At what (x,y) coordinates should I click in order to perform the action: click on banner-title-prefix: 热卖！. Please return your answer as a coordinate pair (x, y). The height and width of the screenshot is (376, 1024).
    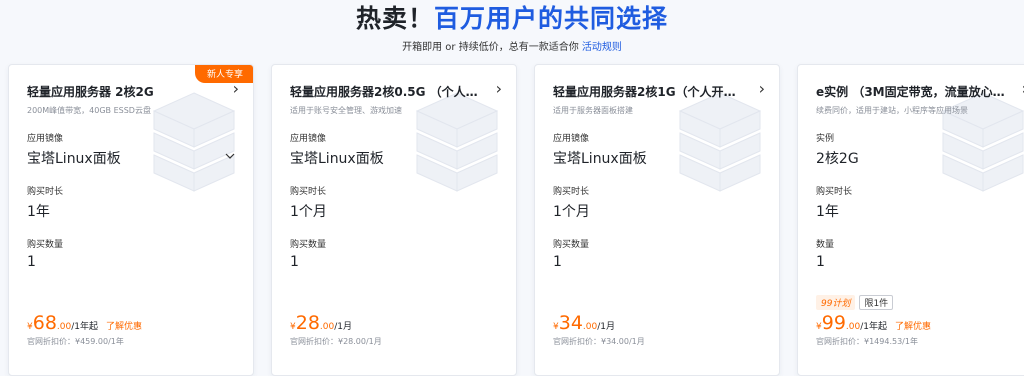
    Looking at the image, I should click on (394, 18).